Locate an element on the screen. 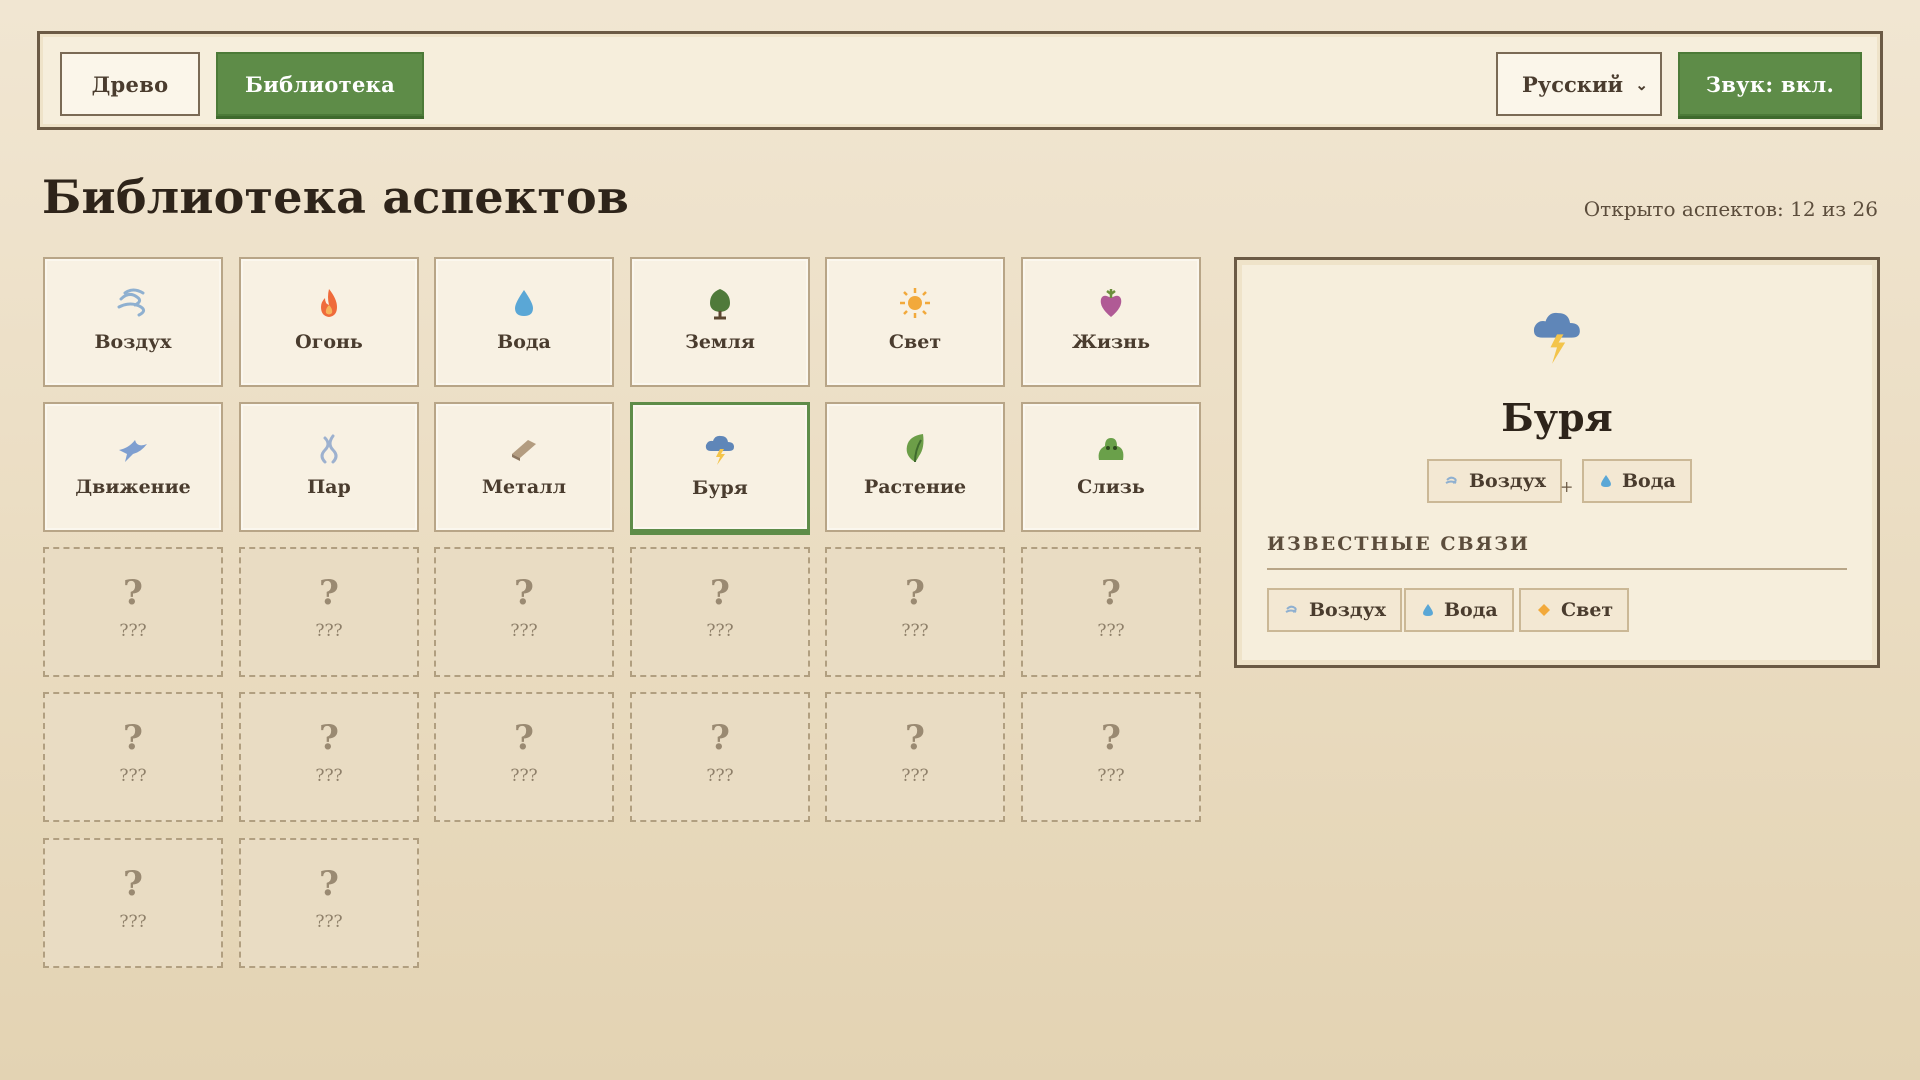 This screenshot has height=1080, width=1920. aspect-name: Свет is located at coordinates (915, 342).